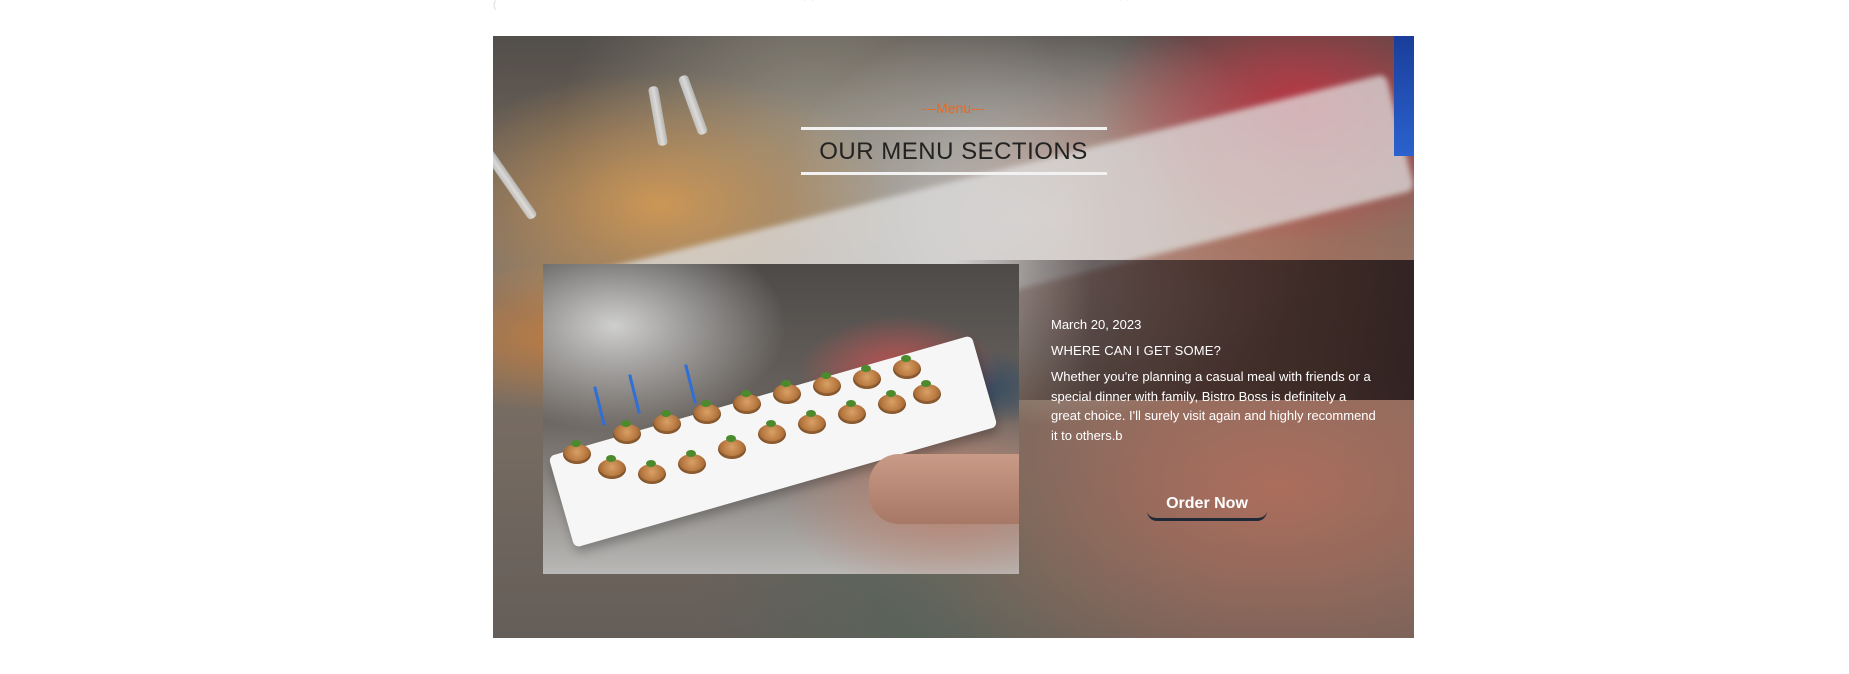  I want to click on section-title: OUR MENU SECTIONS, so click(953, 151).